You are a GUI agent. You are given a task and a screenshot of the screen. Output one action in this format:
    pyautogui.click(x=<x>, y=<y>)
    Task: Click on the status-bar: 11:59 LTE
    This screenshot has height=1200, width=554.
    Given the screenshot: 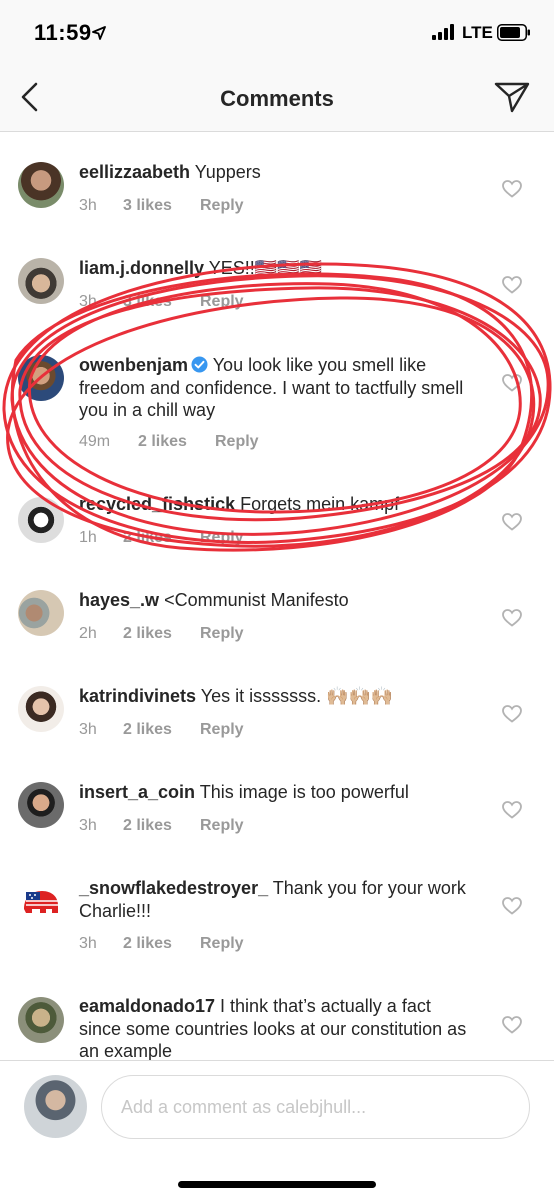 What is the action you would take?
    pyautogui.click(x=277, y=32)
    